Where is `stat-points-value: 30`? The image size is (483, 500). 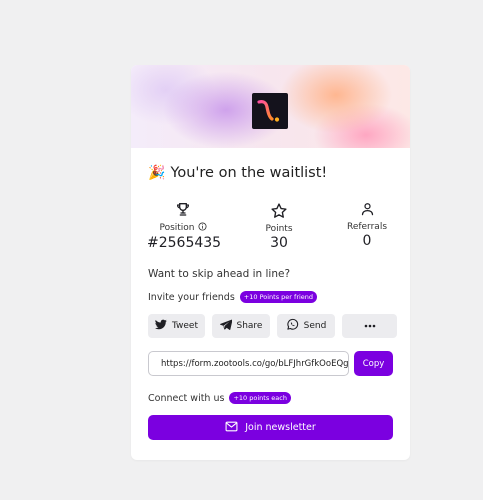
stat-points-value: 30 is located at coordinates (279, 243).